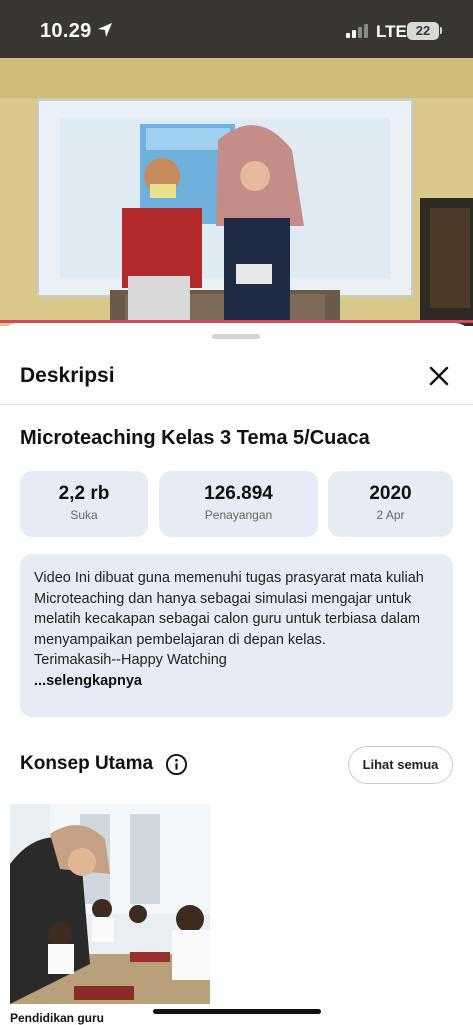 The image size is (473, 1025). Describe the element at coordinates (439, 376) in the screenshot. I see `close-icon` at that location.